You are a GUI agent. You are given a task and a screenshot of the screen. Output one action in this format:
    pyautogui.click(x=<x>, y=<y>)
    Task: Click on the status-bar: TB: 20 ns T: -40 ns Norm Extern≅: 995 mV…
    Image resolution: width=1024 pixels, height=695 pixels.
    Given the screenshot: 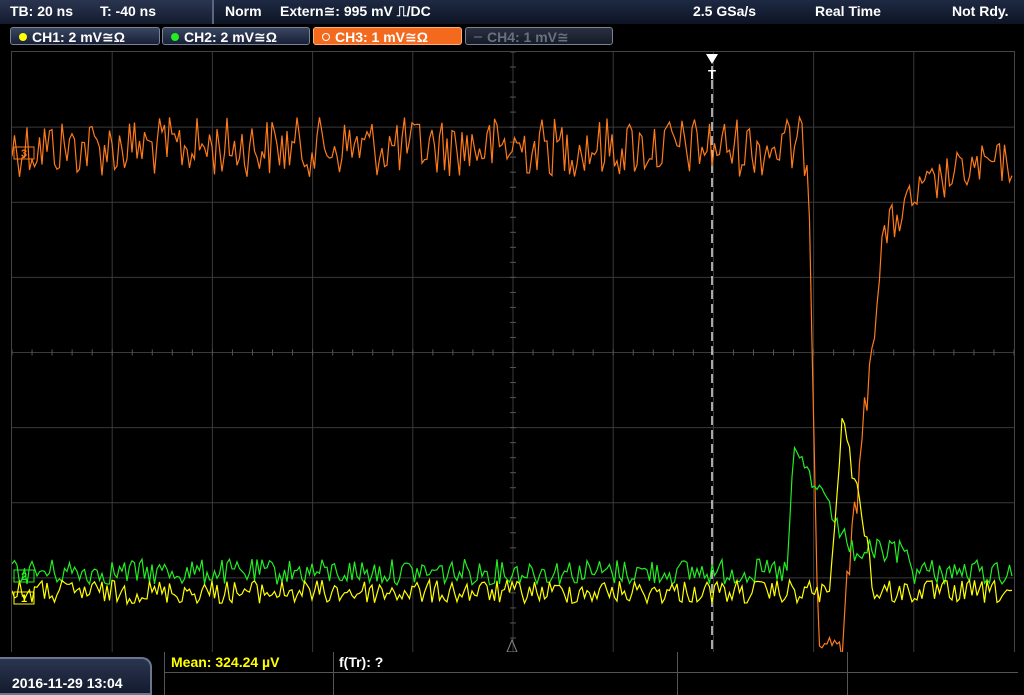 What is the action you would take?
    pyautogui.click(x=512, y=12)
    